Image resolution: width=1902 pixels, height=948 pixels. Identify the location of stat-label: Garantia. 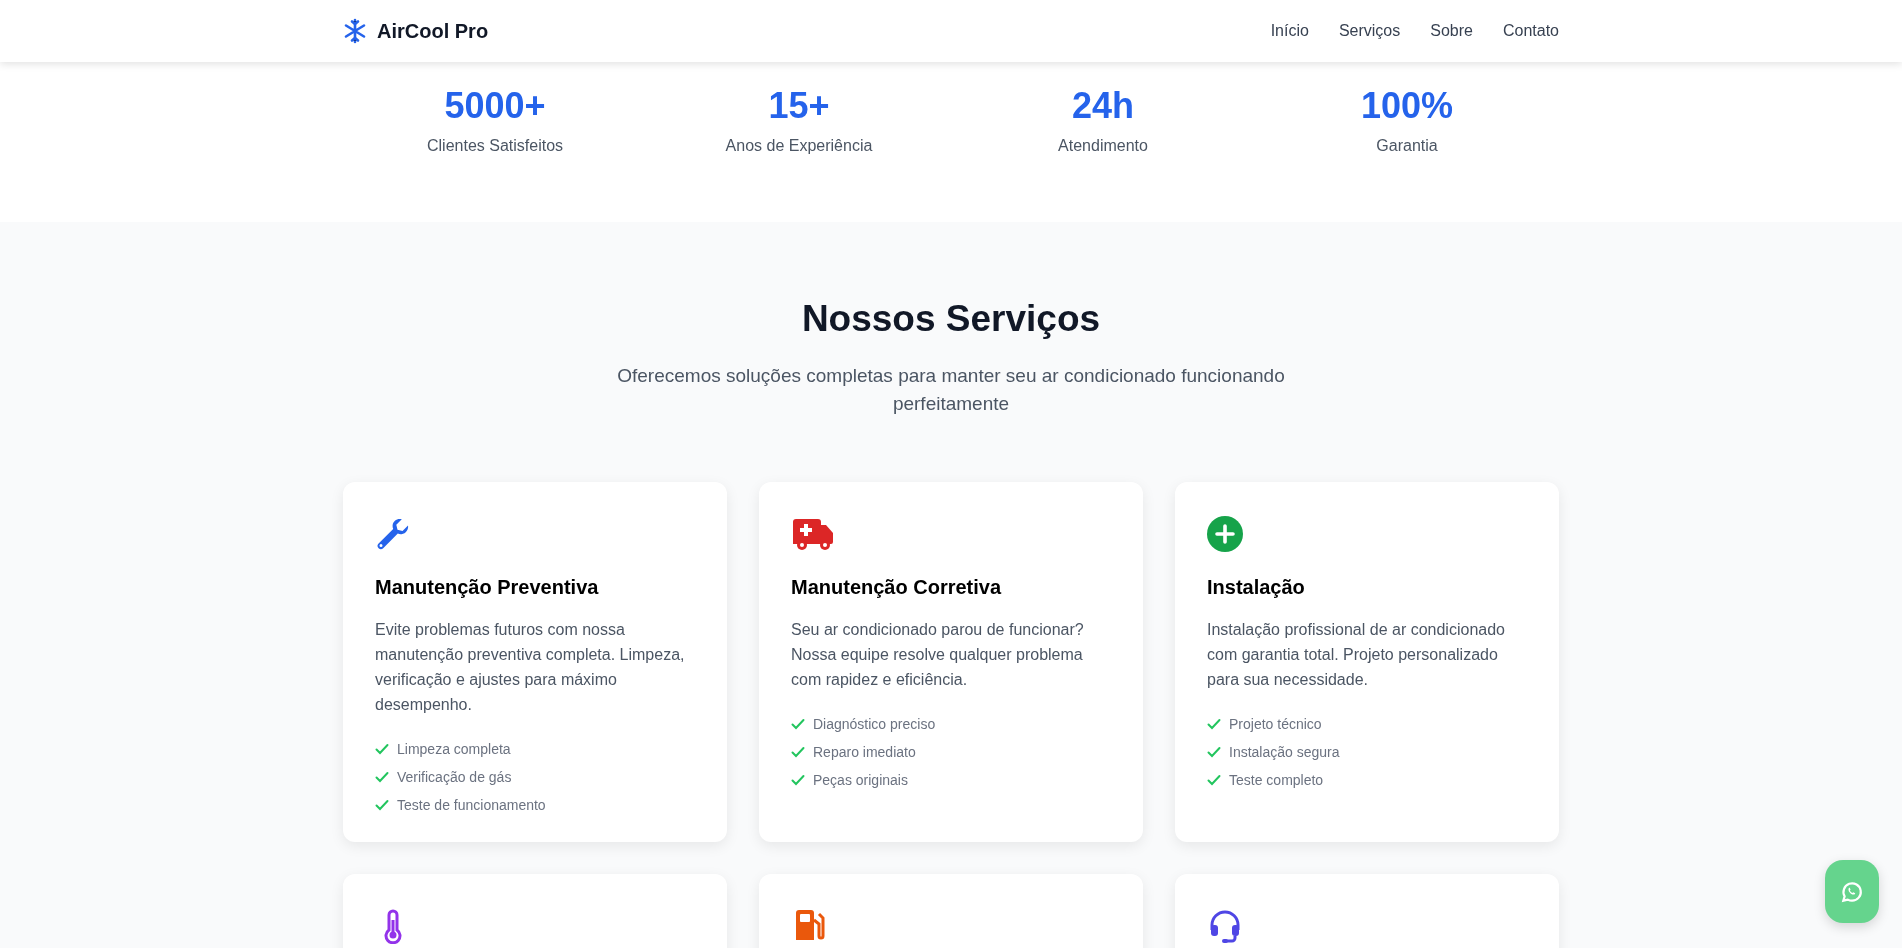
(1407, 146).